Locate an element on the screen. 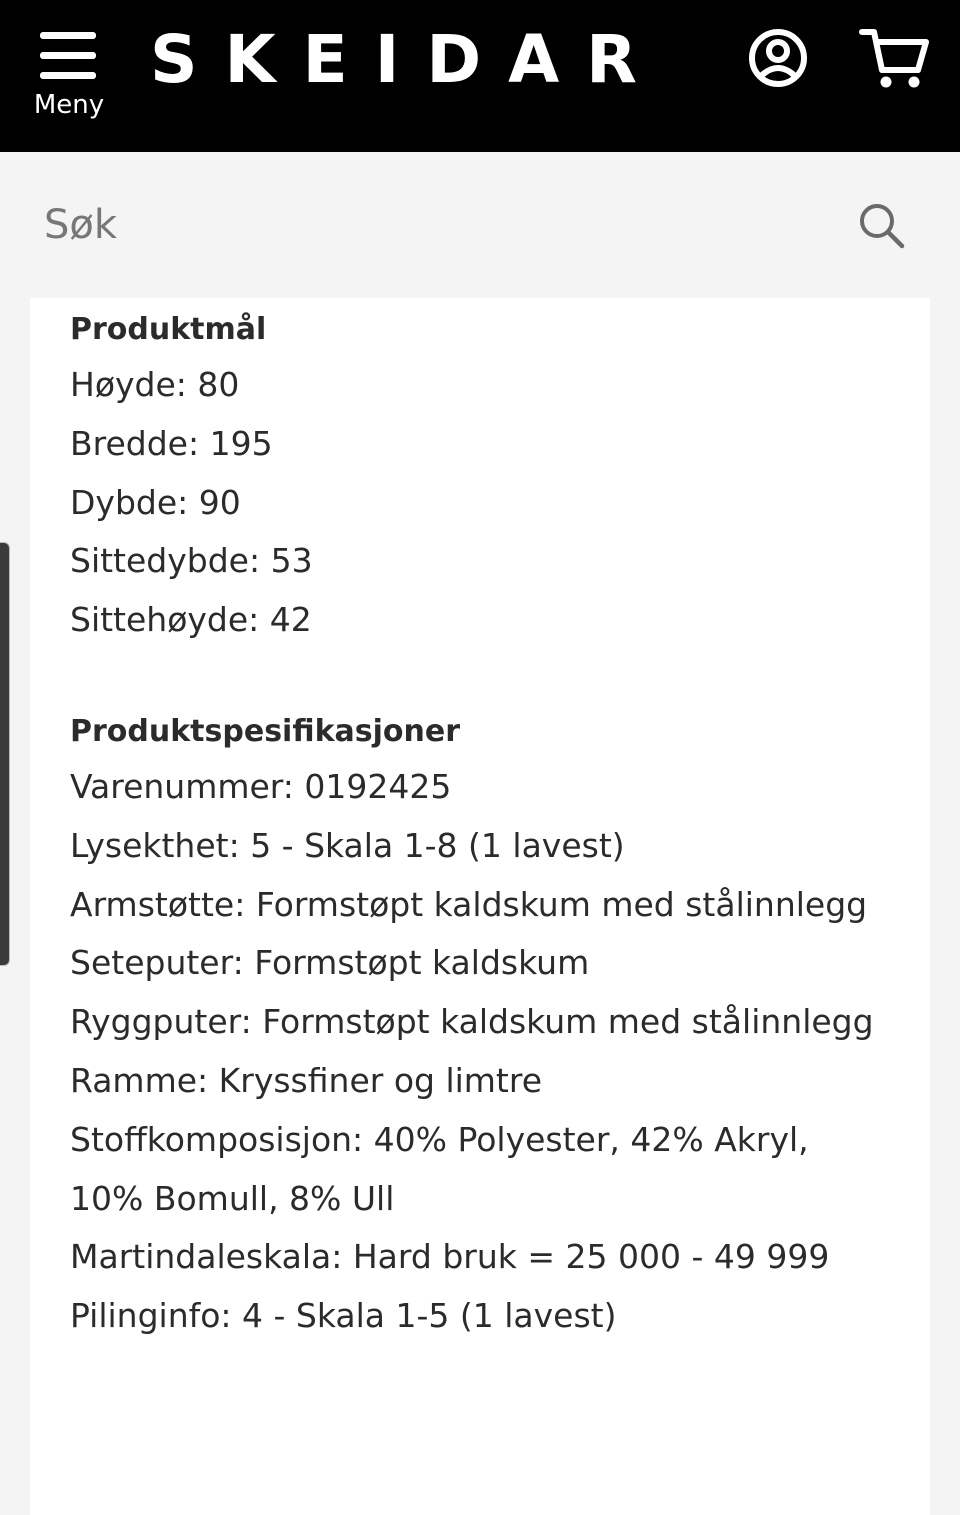 Image resolution: width=960 pixels, height=1515 pixels. menu-button: Meny is located at coordinates (69, 74).